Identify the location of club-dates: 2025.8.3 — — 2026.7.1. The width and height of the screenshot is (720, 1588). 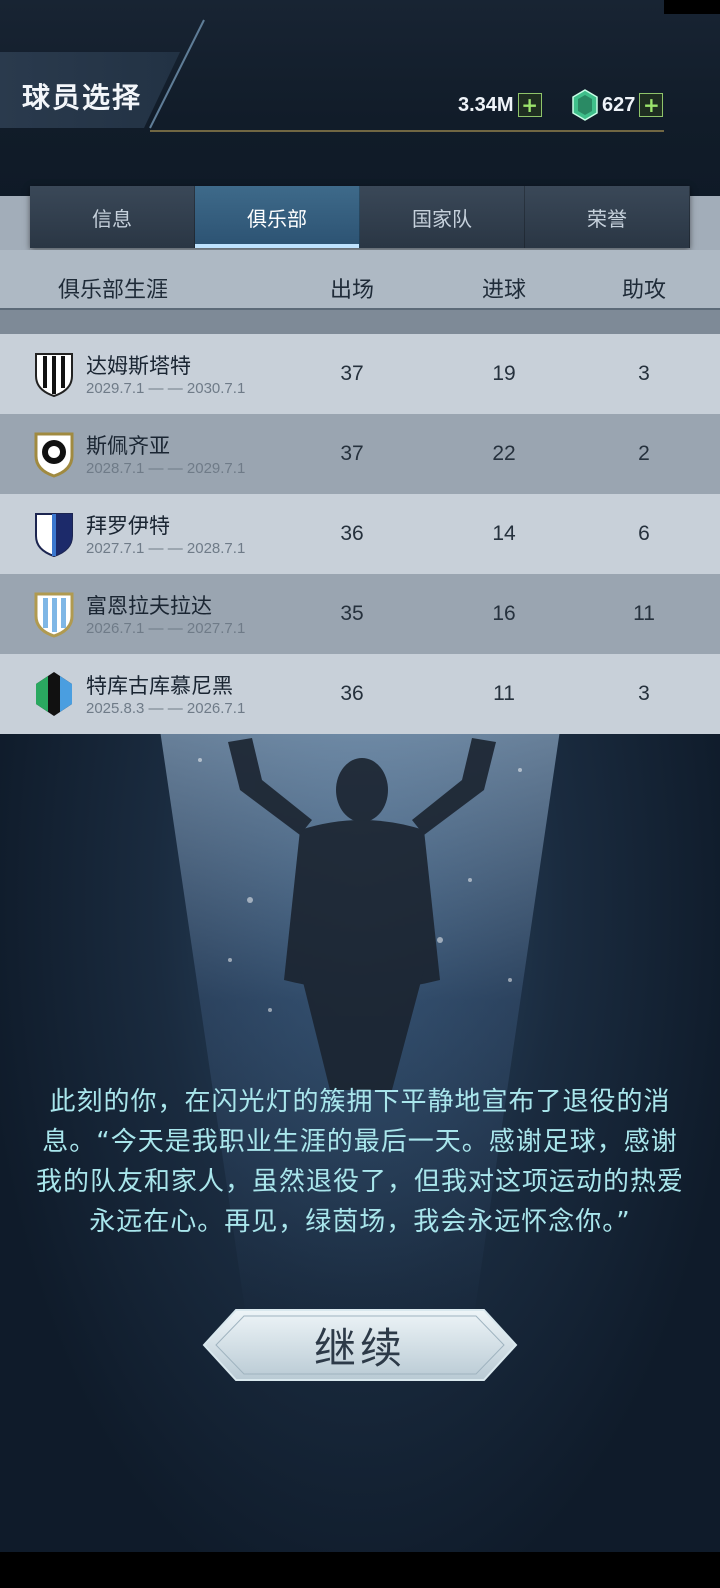
(166, 708).